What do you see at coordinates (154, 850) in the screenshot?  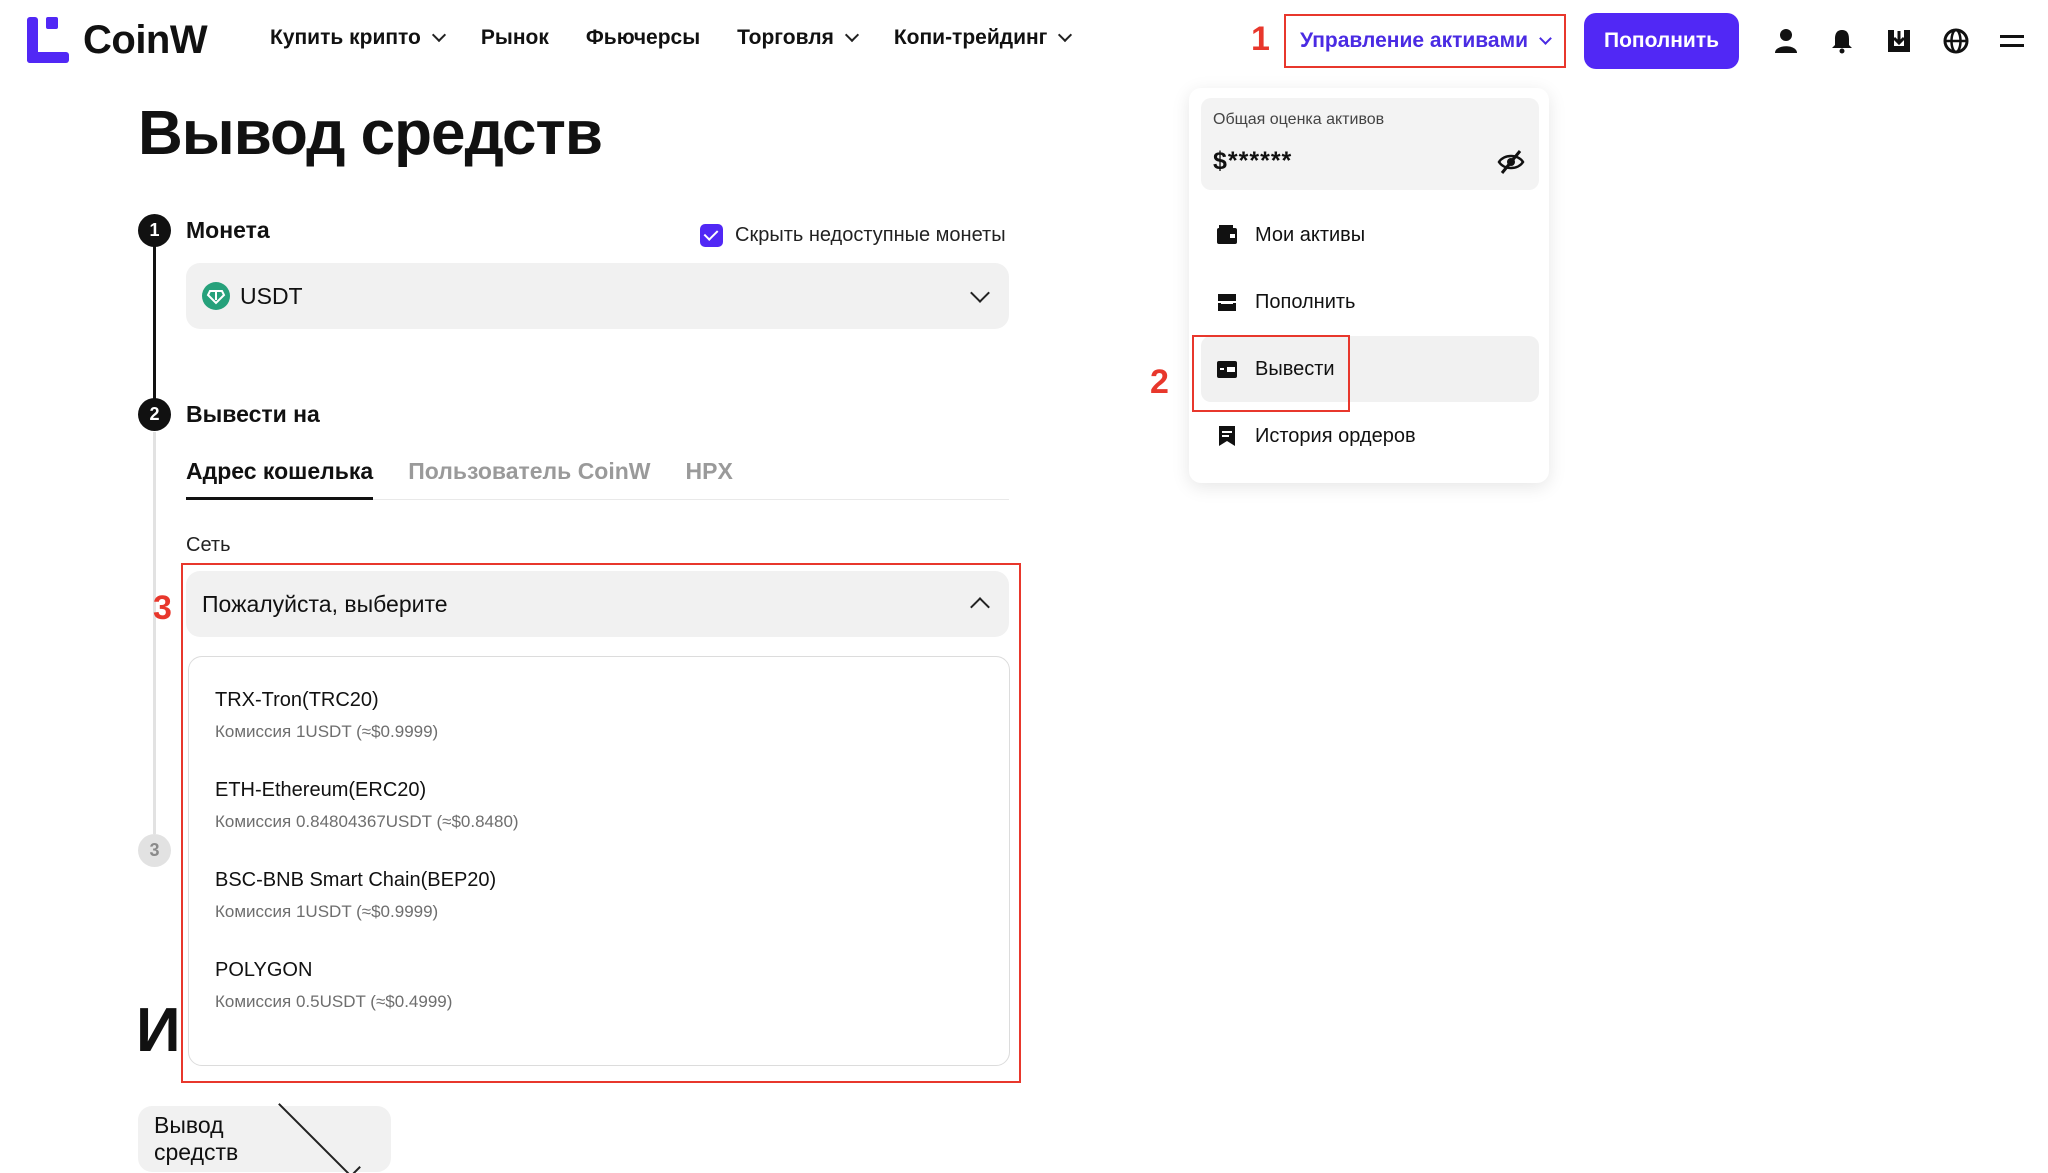 I see `step-3-badge: 3` at bounding box center [154, 850].